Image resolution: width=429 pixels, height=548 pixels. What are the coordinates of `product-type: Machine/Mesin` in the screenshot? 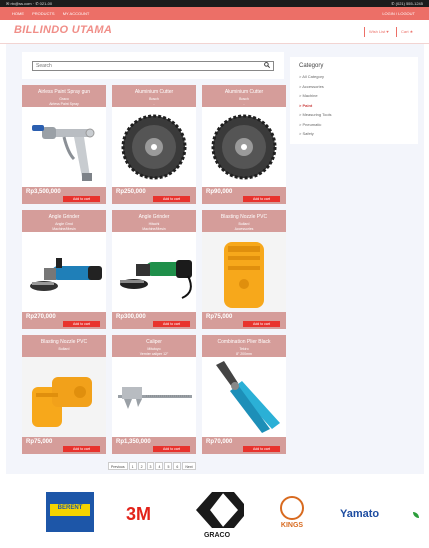 It's located at (64, 229).